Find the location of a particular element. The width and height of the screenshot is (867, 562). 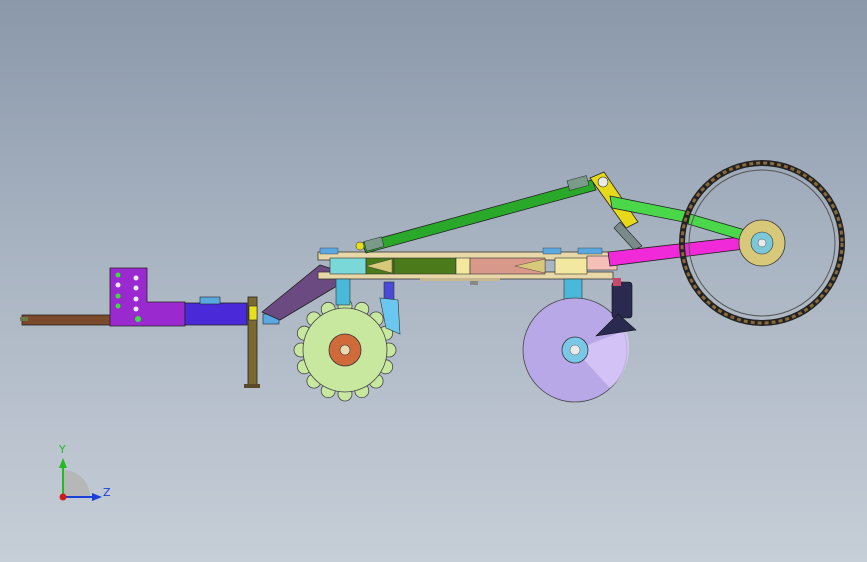

x-axis-dot is located at coordinates (63, 497).